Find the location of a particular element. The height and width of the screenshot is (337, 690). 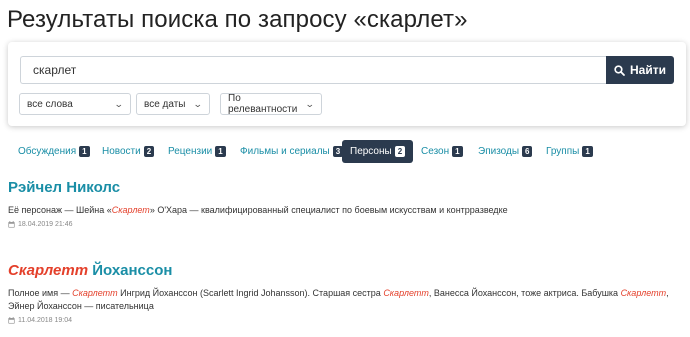

tab-label: Рецензии is located at coordinates (190, 151).